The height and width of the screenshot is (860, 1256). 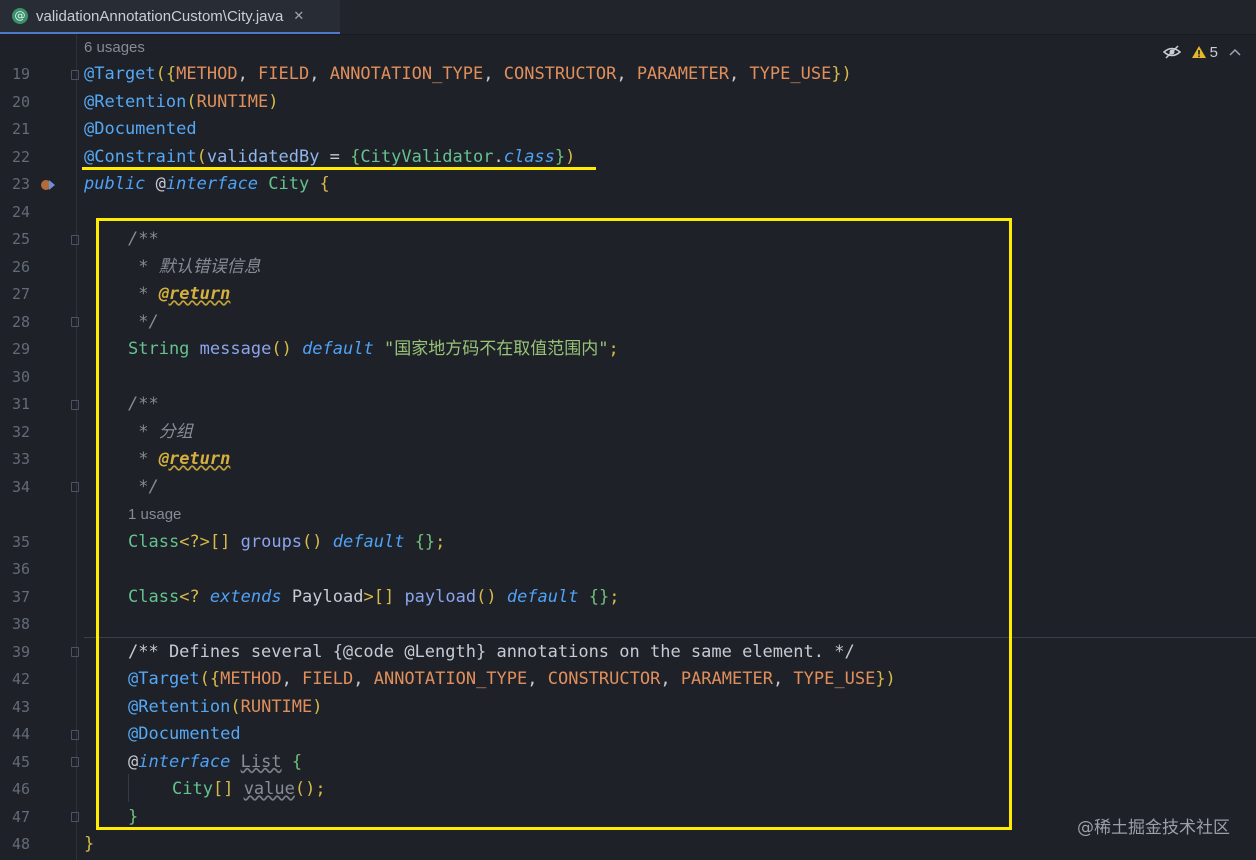 I want to click on chevron-up-icon, so click(x=1235, y=52).